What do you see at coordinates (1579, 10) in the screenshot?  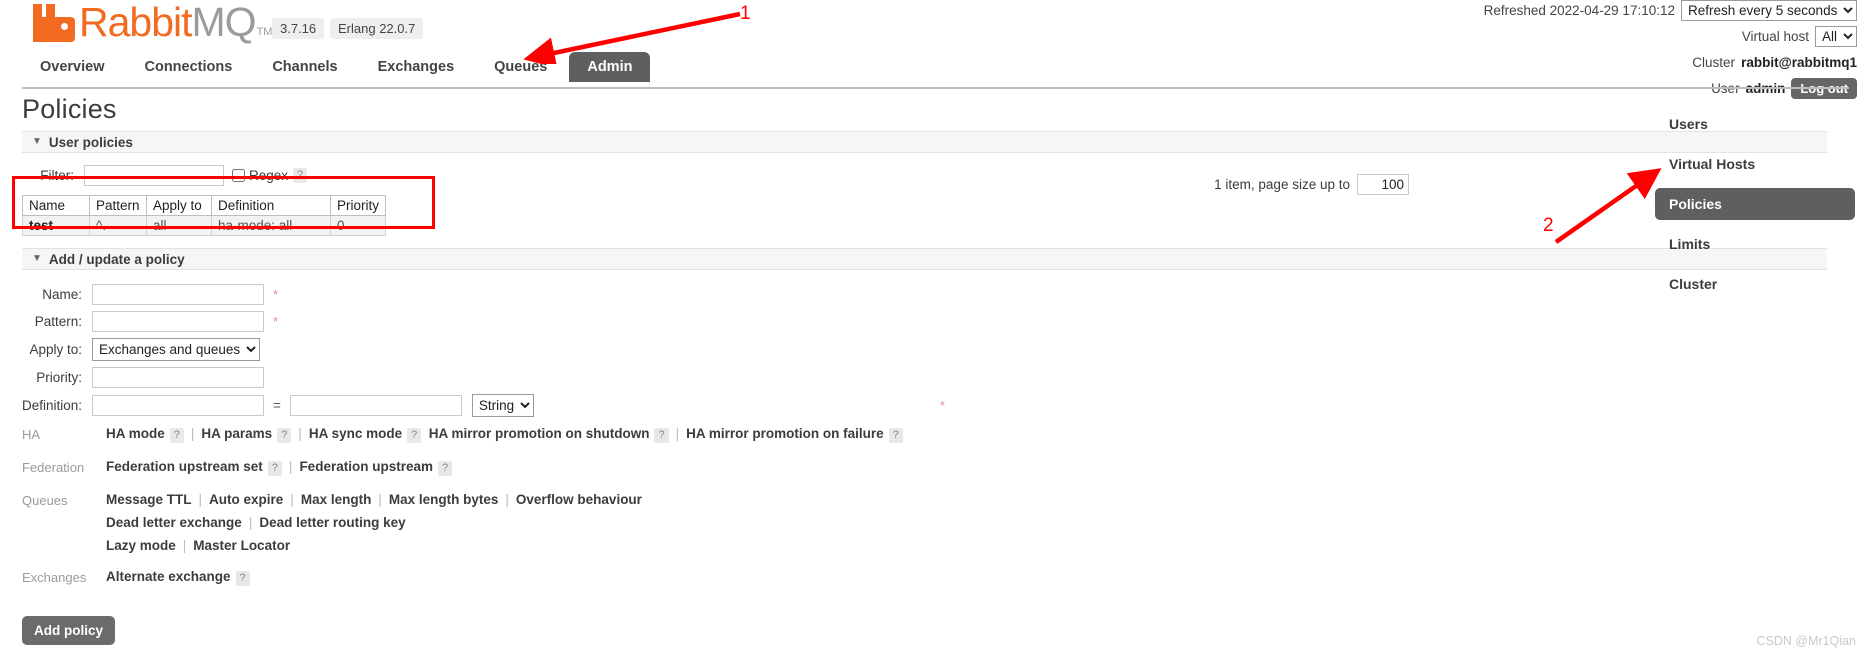 I see `refreshed-timestamp: Refreshed 2022-04-29 17:10:12` at bounding box center [1579, 10].